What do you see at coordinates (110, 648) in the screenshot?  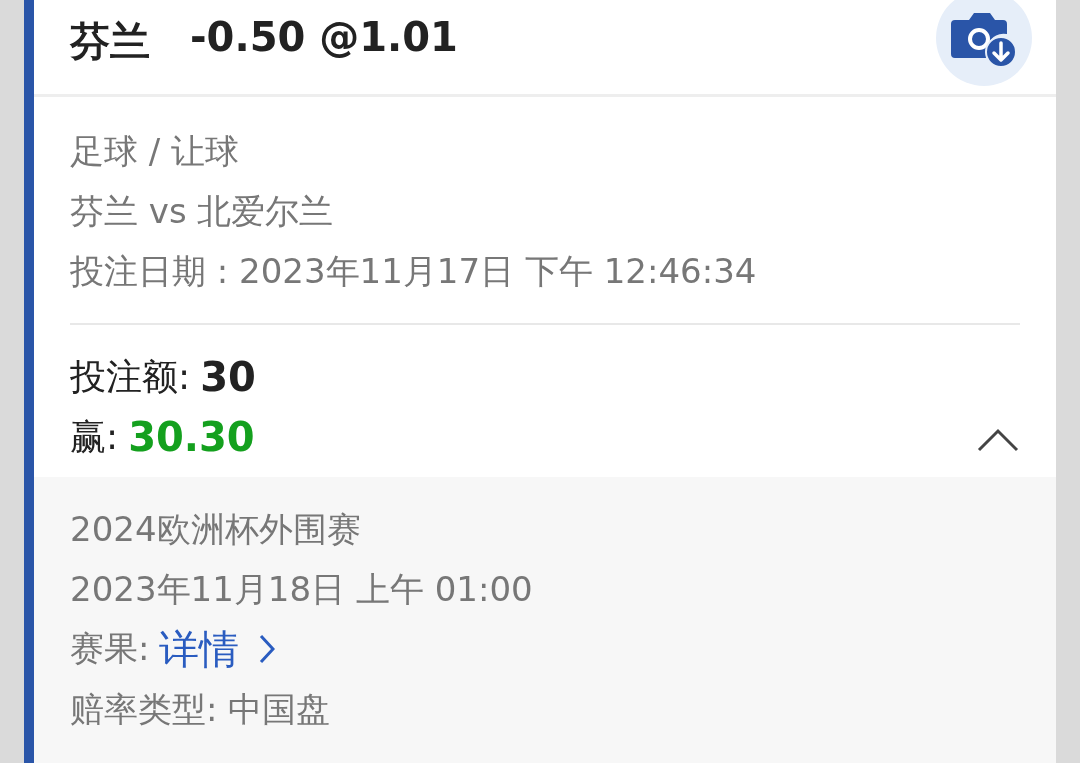 I see `result-label: 赛果:` at bounding box center [110, 648].